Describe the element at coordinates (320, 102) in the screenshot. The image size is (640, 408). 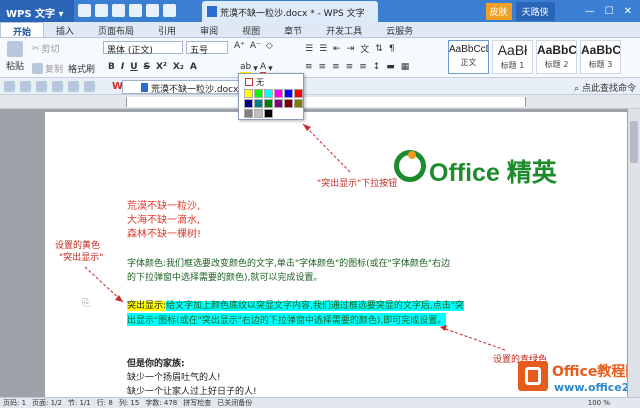
I see `horizontal-ruler` at that location.